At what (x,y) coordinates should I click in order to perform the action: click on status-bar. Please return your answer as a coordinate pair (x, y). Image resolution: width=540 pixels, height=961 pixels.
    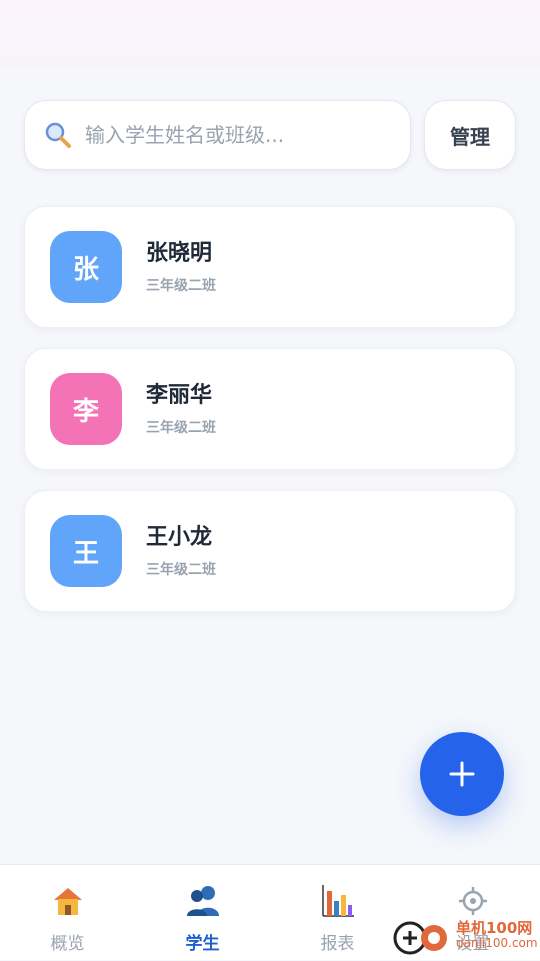
    Looking at the image, I should click on (270, 34).